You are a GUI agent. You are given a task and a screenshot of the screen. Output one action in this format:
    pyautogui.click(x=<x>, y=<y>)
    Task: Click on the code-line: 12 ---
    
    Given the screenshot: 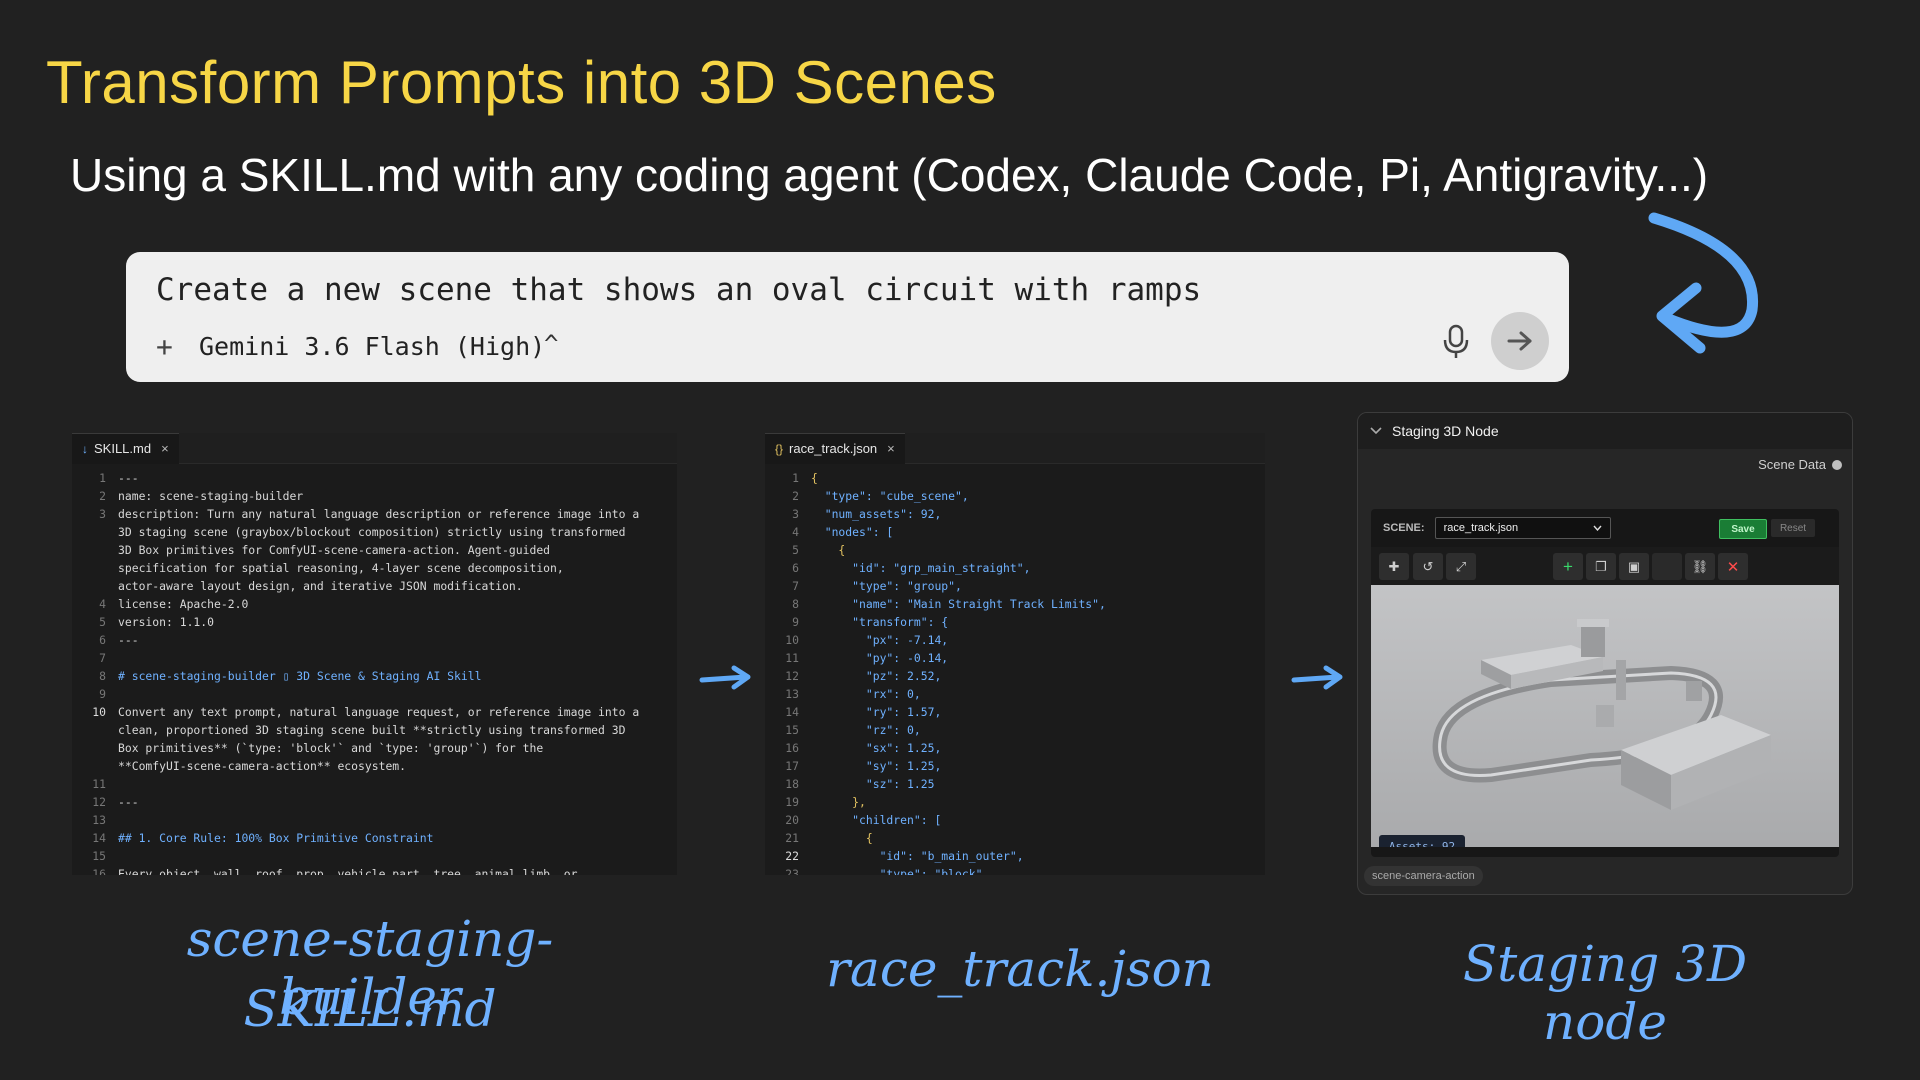 What is the action you would take?
    pyautogui.click(x=374, y=802)
    